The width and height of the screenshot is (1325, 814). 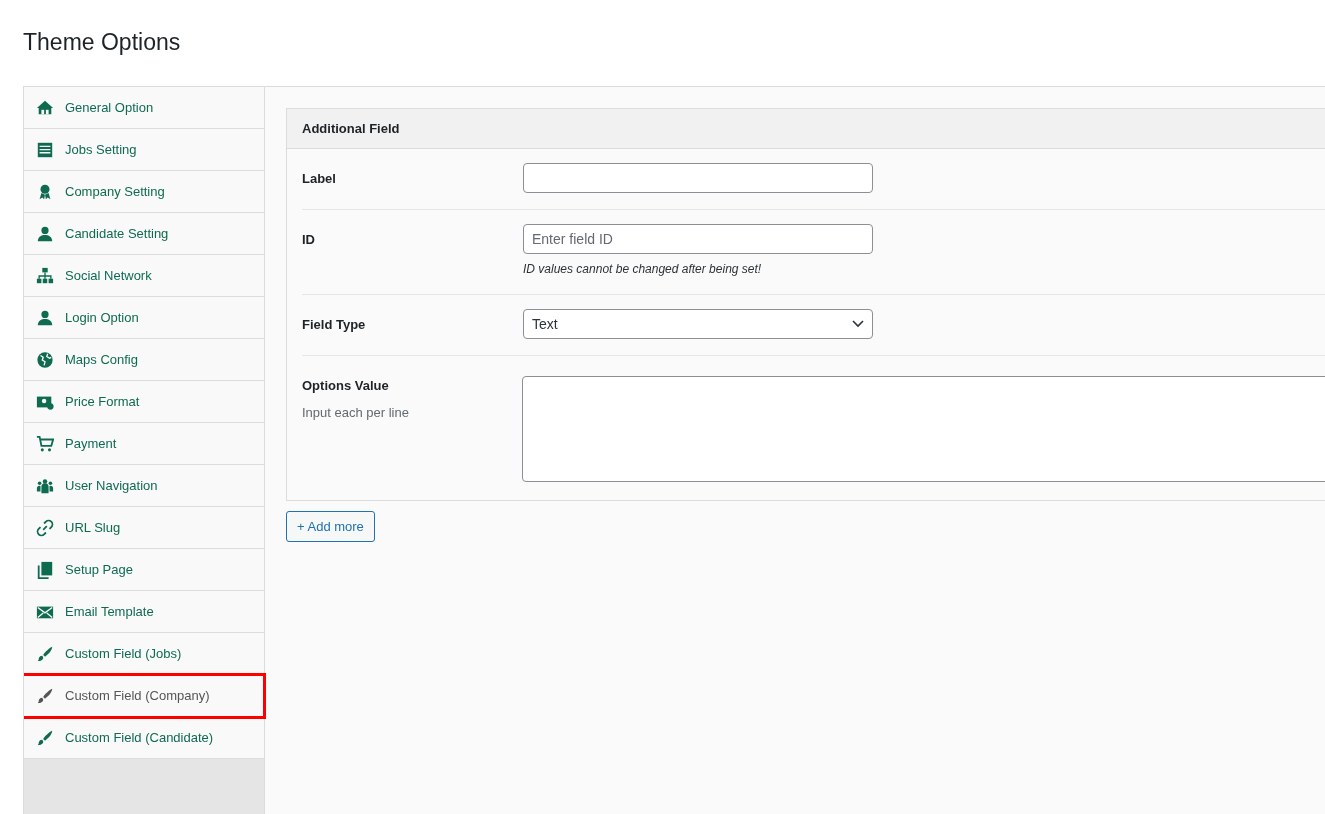 I want to click on field-label: Label, so click(x=319, y=179).